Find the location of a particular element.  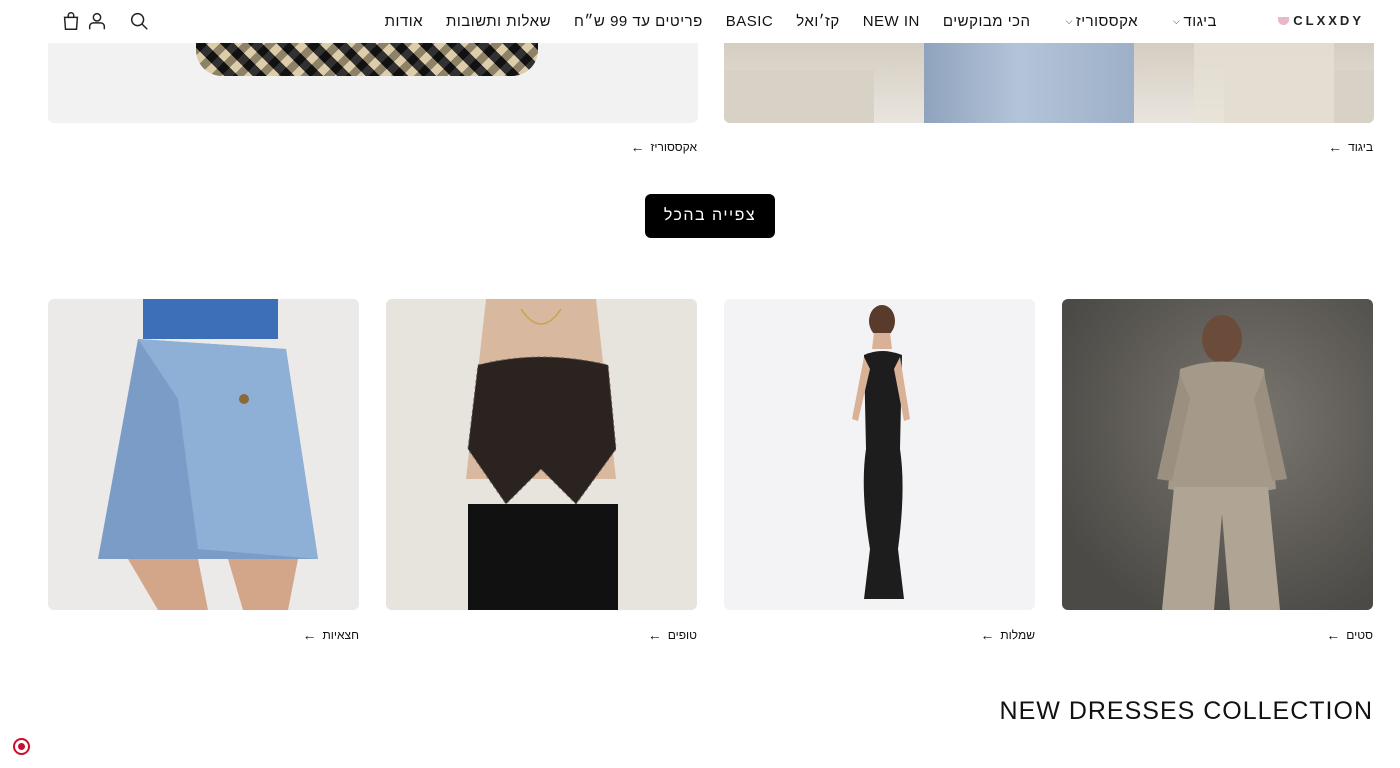

cart-icon is located at coordinates (71, 21).